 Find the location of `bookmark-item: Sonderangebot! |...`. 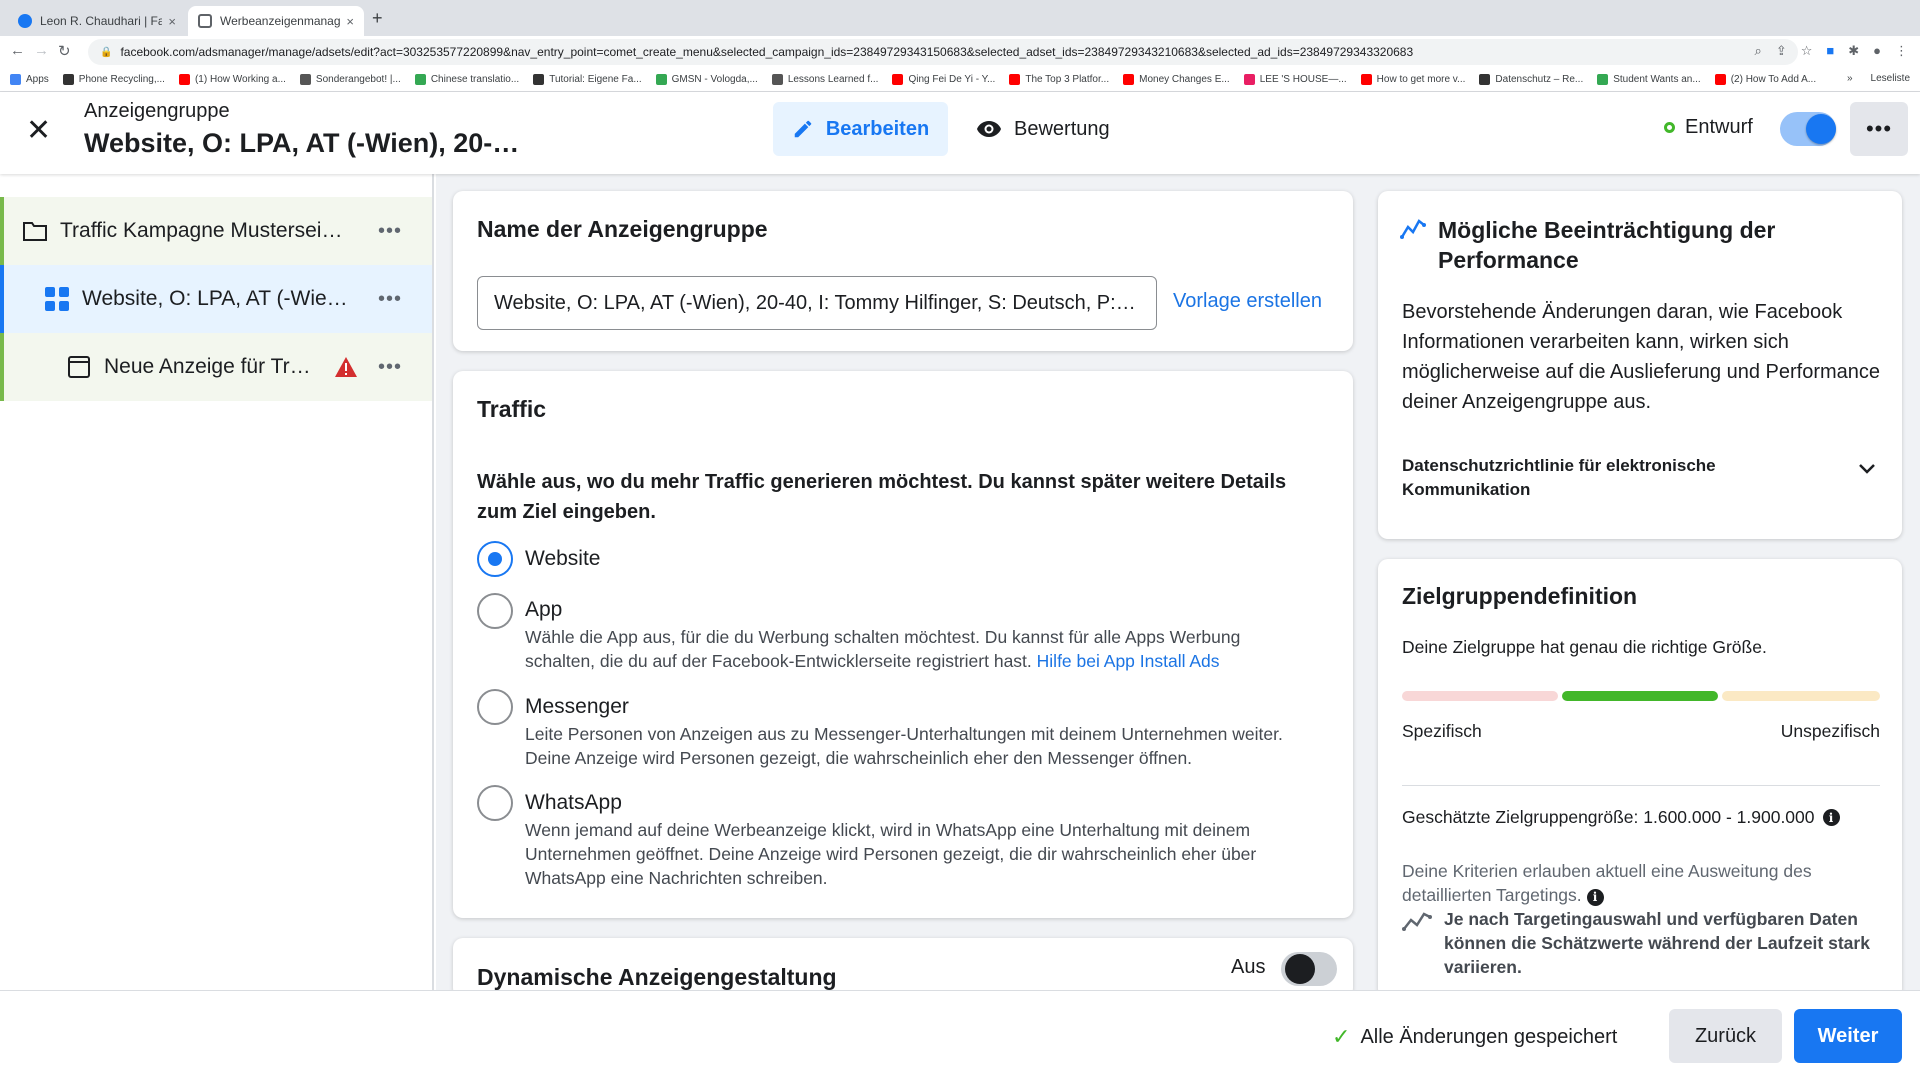

bookmark-item: Sonderangebot! |... is located at coordinates (350, 79).